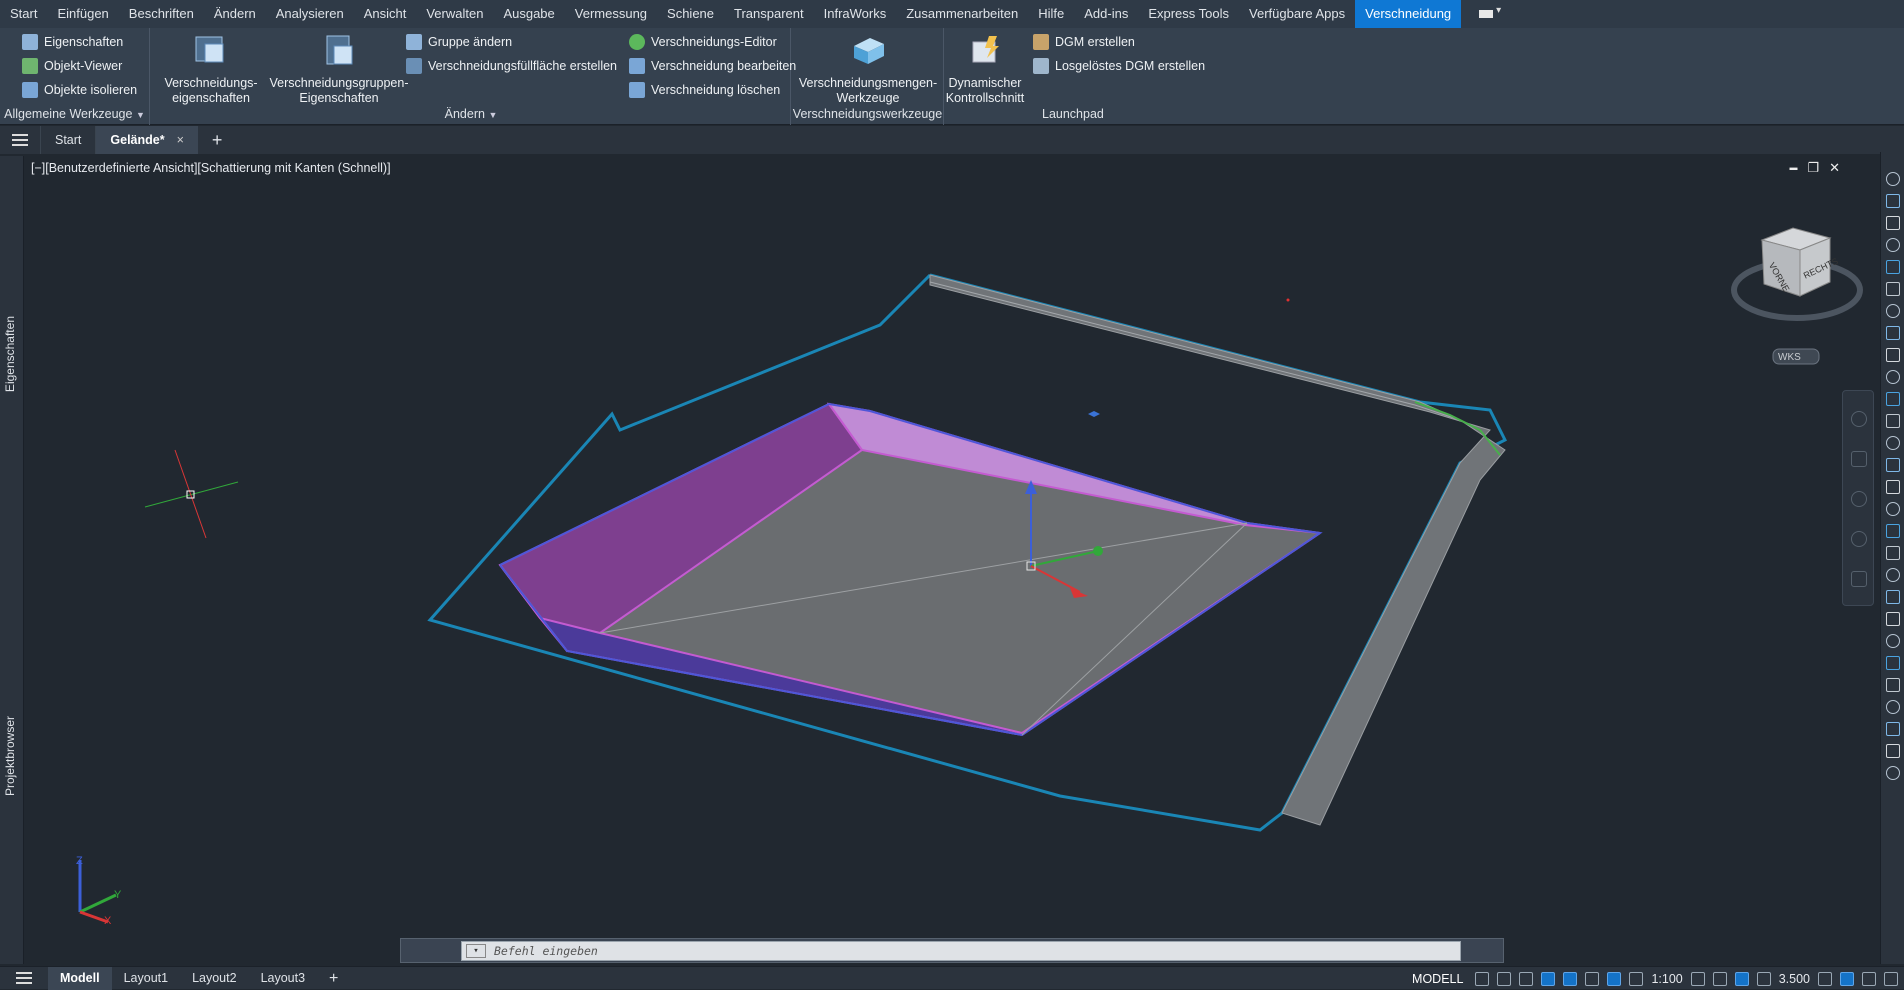  Describe the element at coordinates (1084, 42) in the screenshot. I see `create-surface-button: DGM erstellen` at that location.